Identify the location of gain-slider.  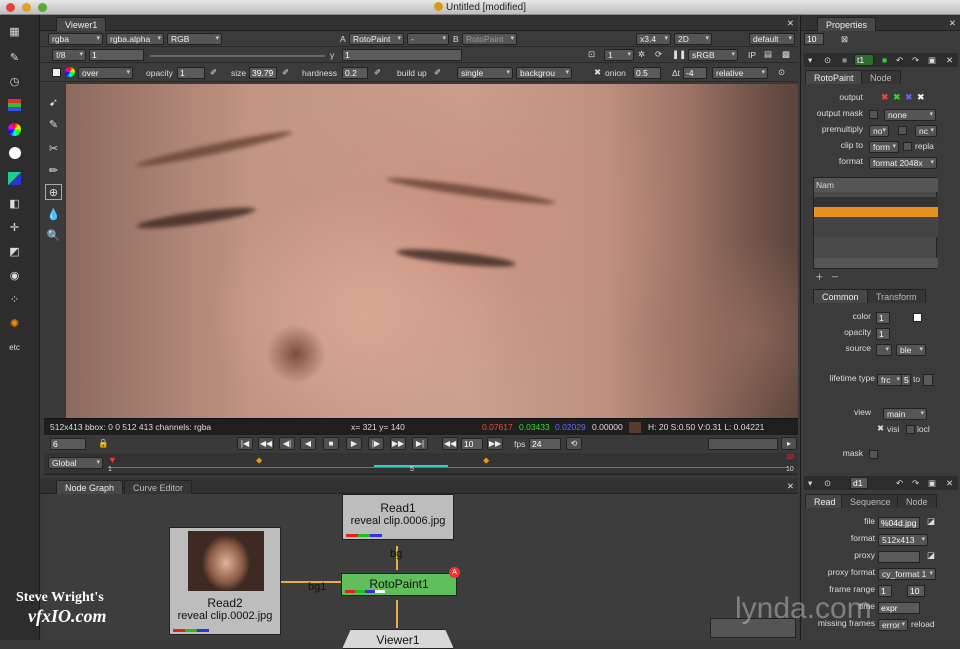
(237, 56).